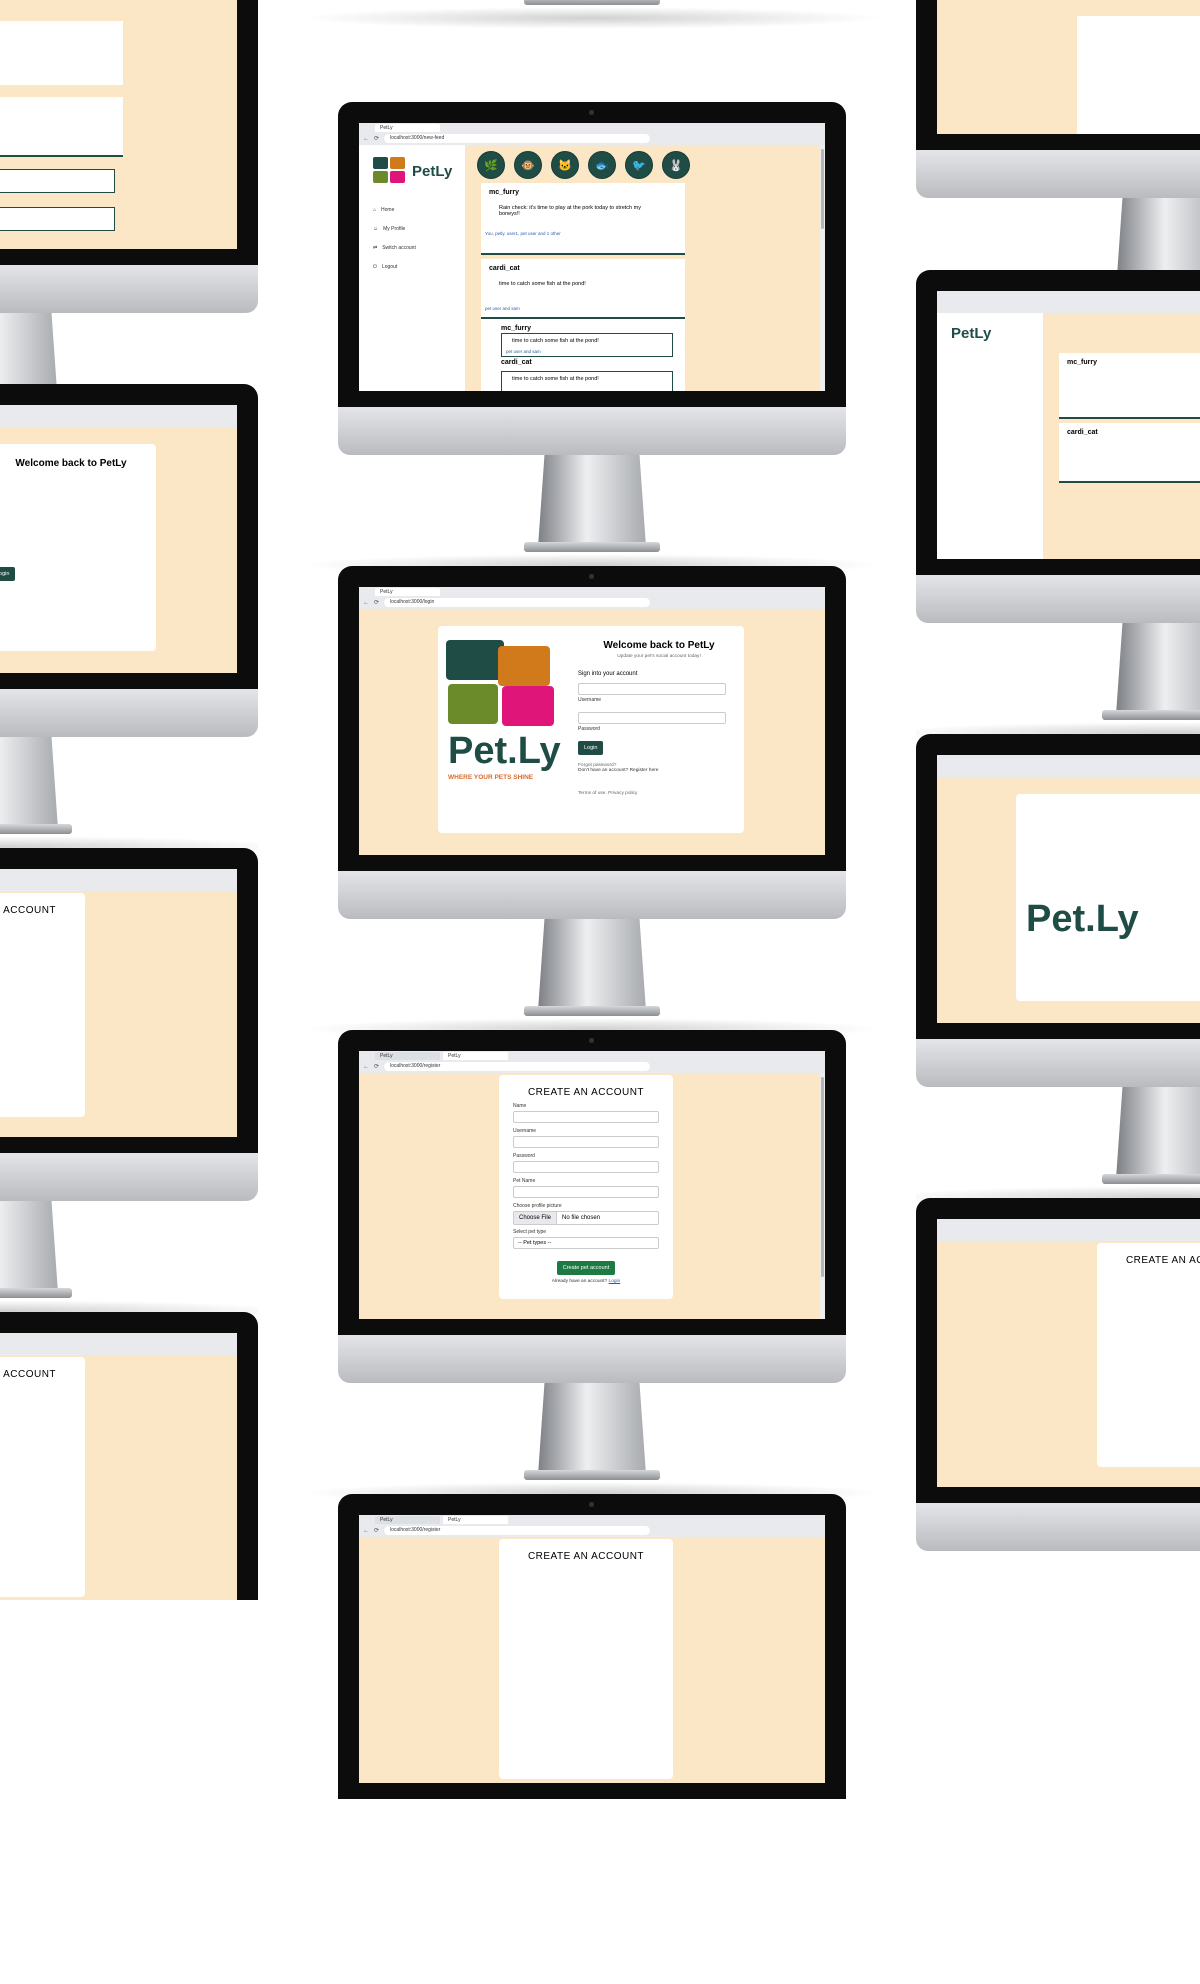 The width and height of the screenshot is (1200, 1984). Describe the element at coordinates (517, 138) in the screenshot. I see `url-bar: localhost:3000/new-feed` at that location.